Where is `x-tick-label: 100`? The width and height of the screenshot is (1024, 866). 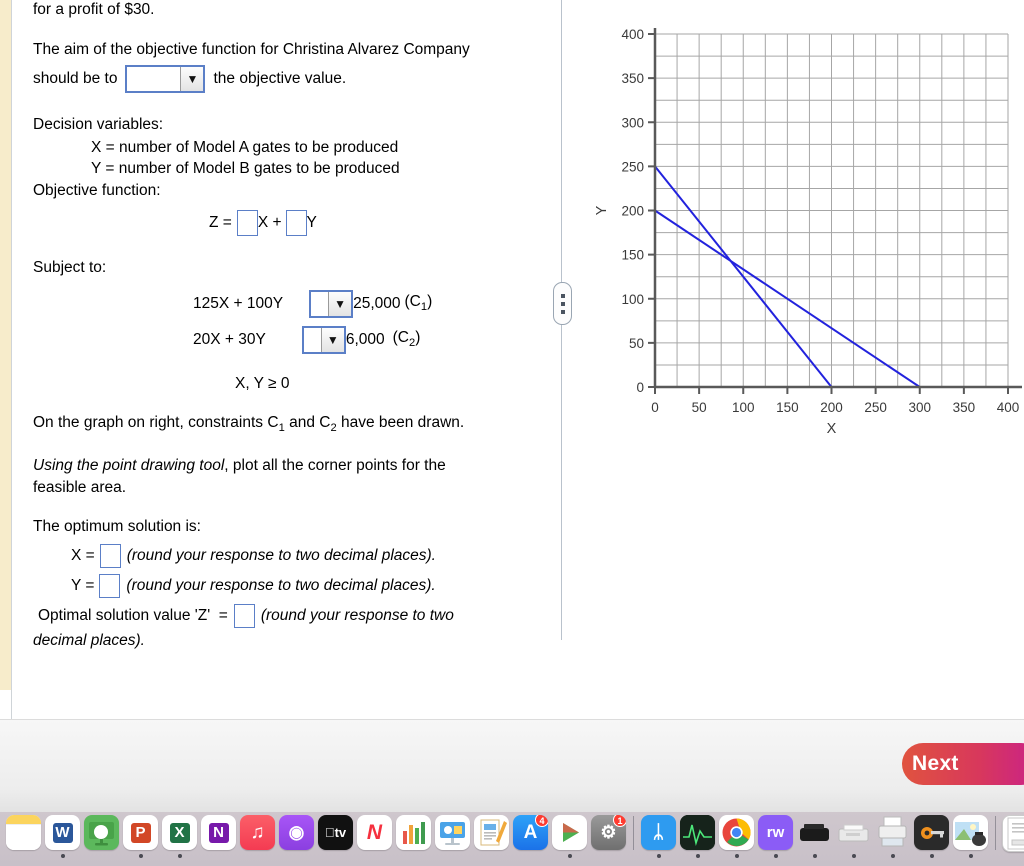
x-tick-label: 100 is located at coordinates (743, 407).